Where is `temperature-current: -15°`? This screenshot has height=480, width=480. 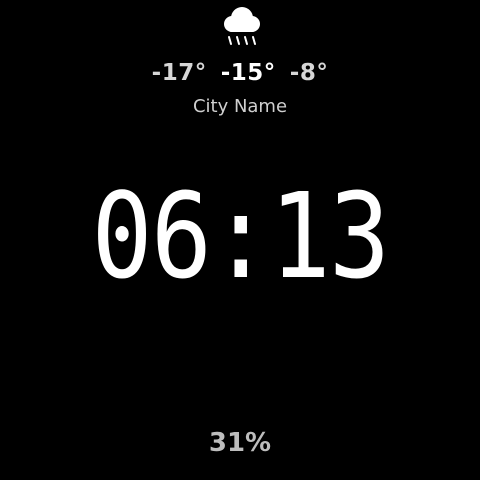
temperature-current: -15° is located at coordinates (248, 73).